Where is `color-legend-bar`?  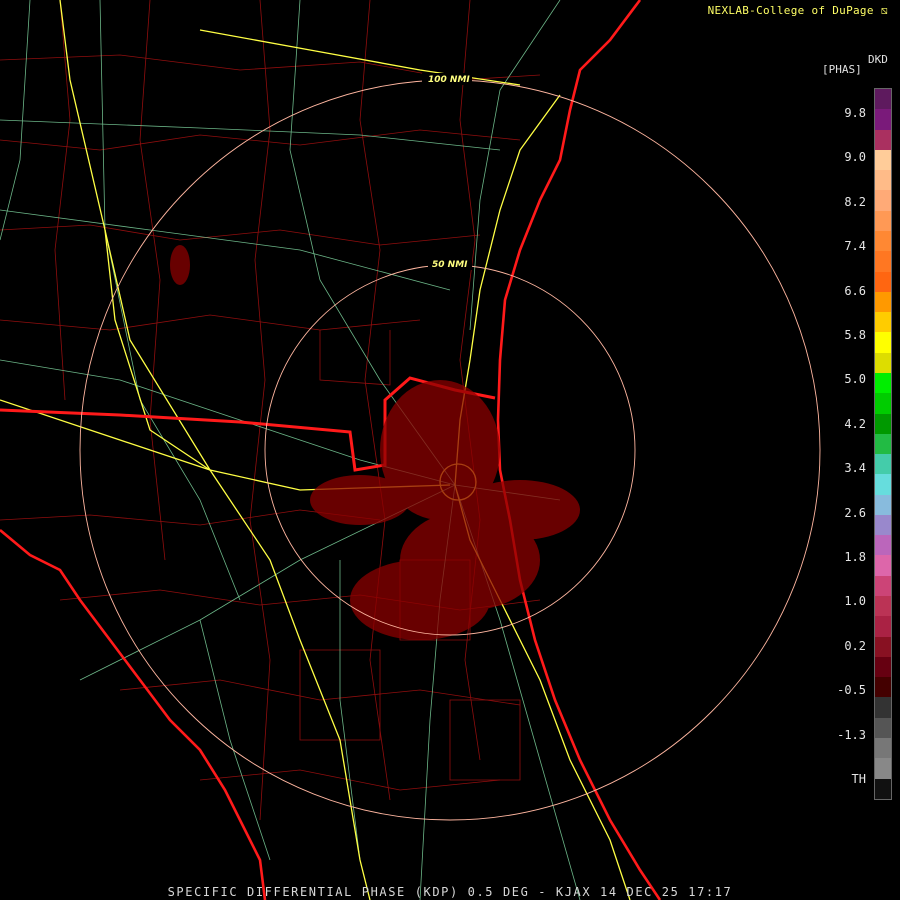
color-legend-bar is located at coordinates (883, 444).